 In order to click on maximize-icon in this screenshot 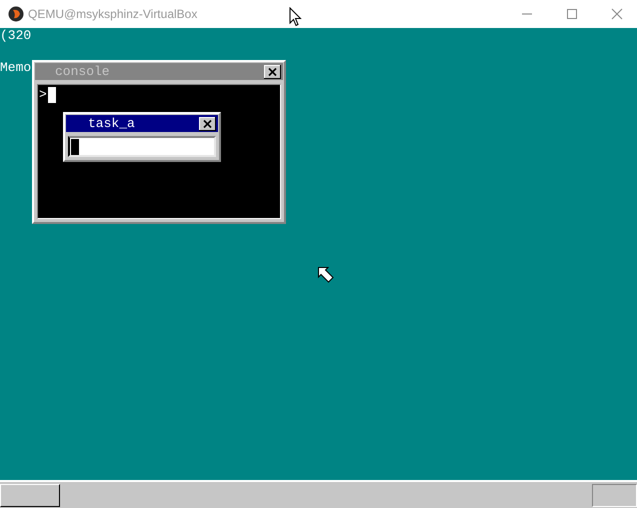, I will do `click(572, 14)`.